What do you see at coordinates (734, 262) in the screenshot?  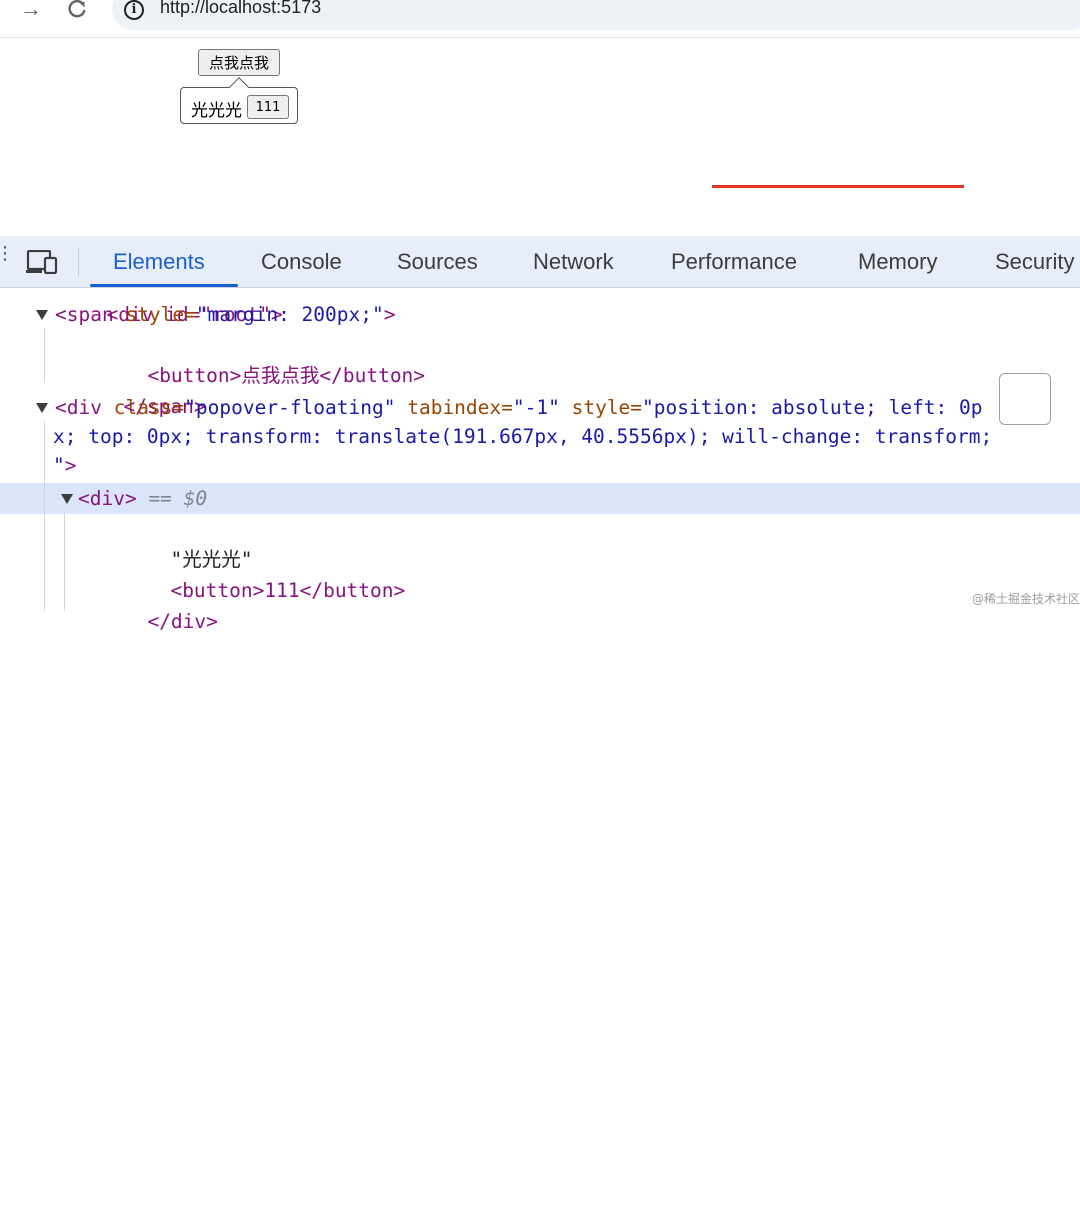 I see `tab-performance: Performance` at bounding box center [734, 262].